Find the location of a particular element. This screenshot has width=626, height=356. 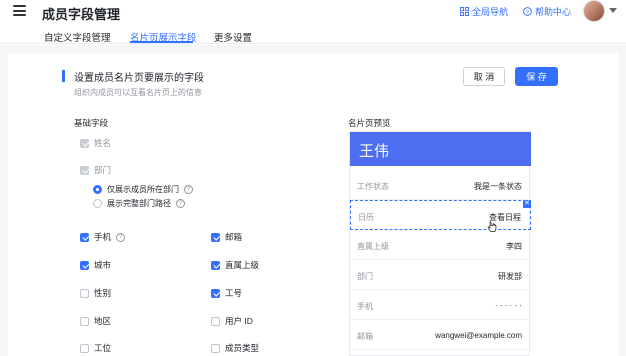

preview-row-mobile: 手机 · · · · · · is located at coordinates (440, 305).